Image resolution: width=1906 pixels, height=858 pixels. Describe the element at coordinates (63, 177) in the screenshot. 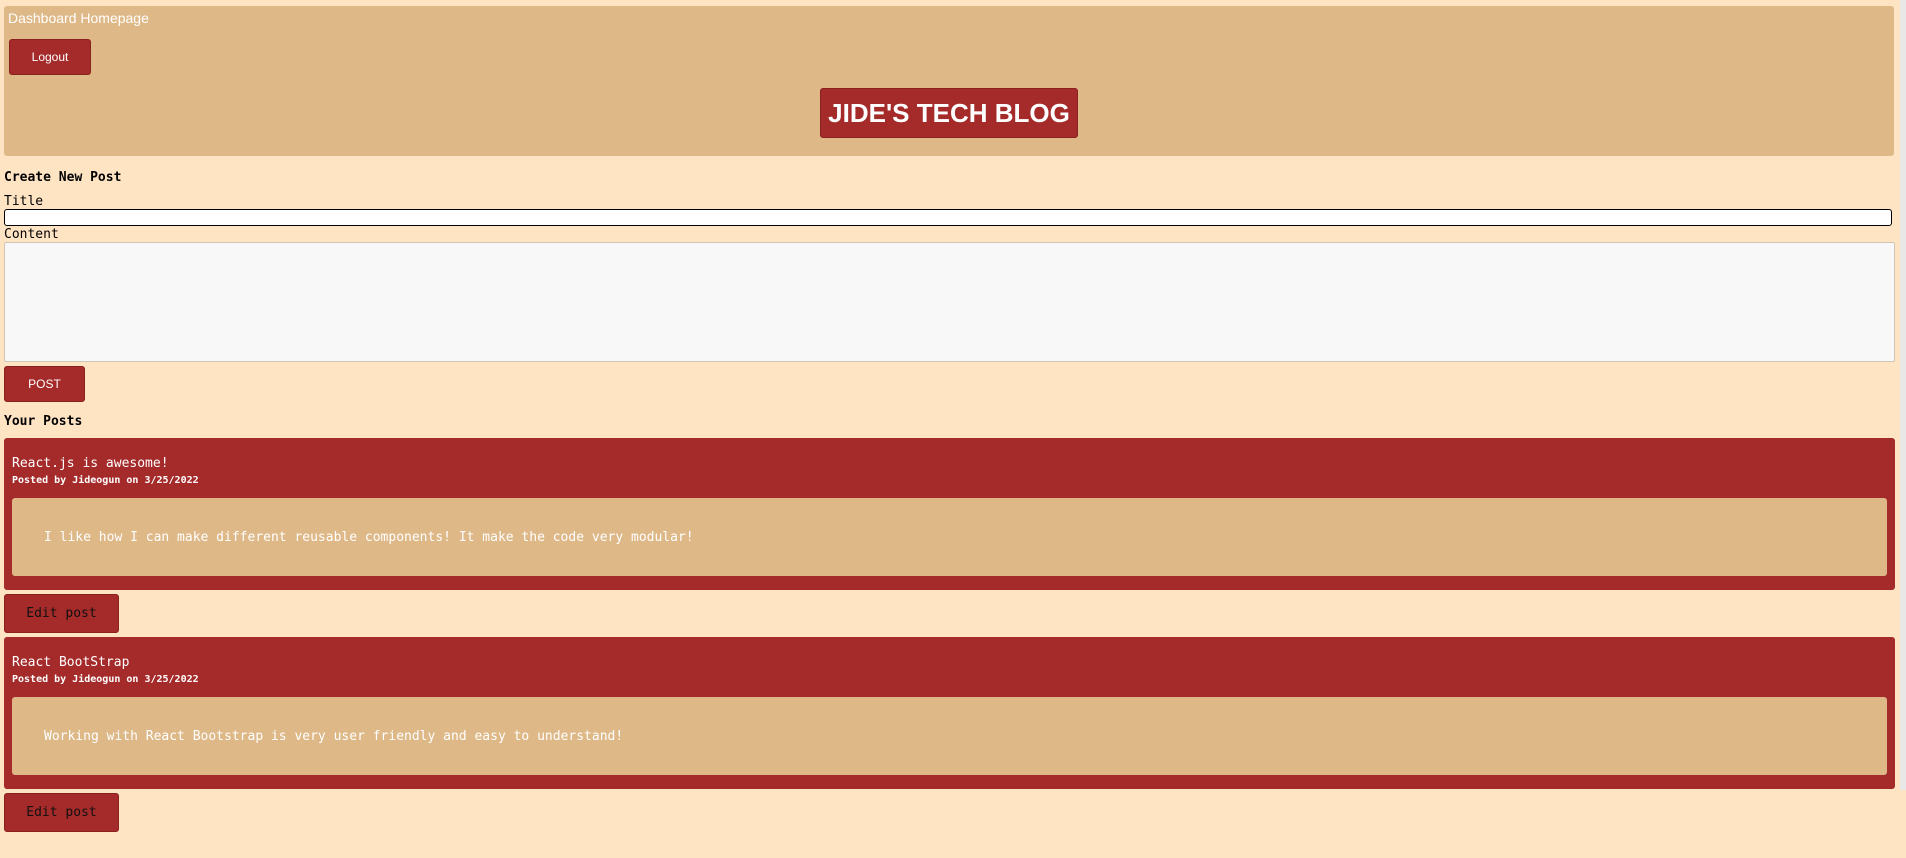

I see `create-post-heading: Create New Post` at that location.